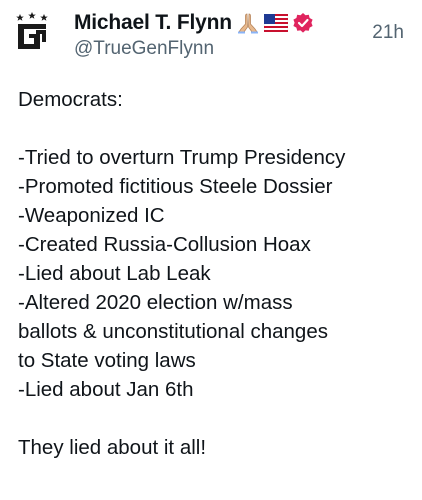  I want to click on gf-logo-icon, so click(32, 30).